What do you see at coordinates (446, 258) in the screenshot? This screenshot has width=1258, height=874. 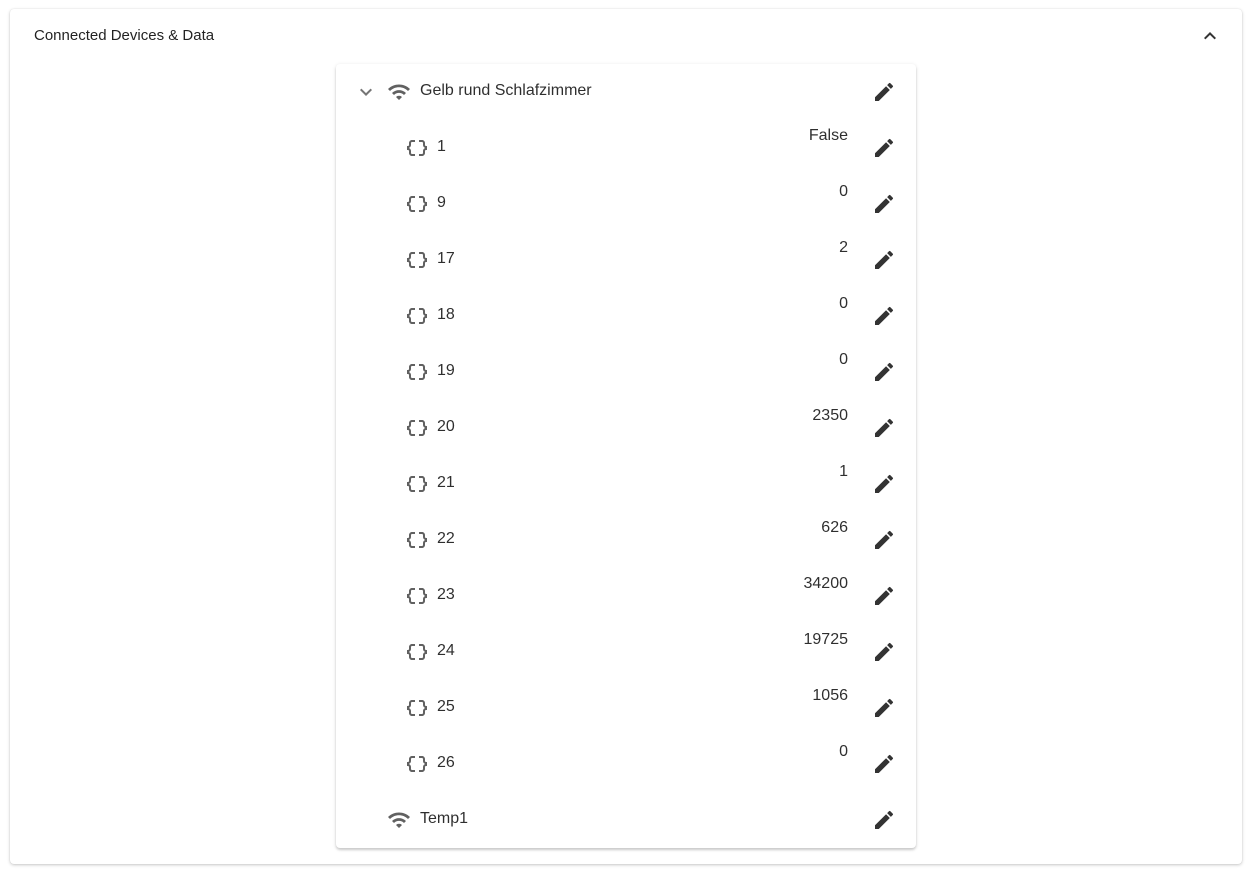 I see `datapoint-key: 17` at bounding box center [446, 258].